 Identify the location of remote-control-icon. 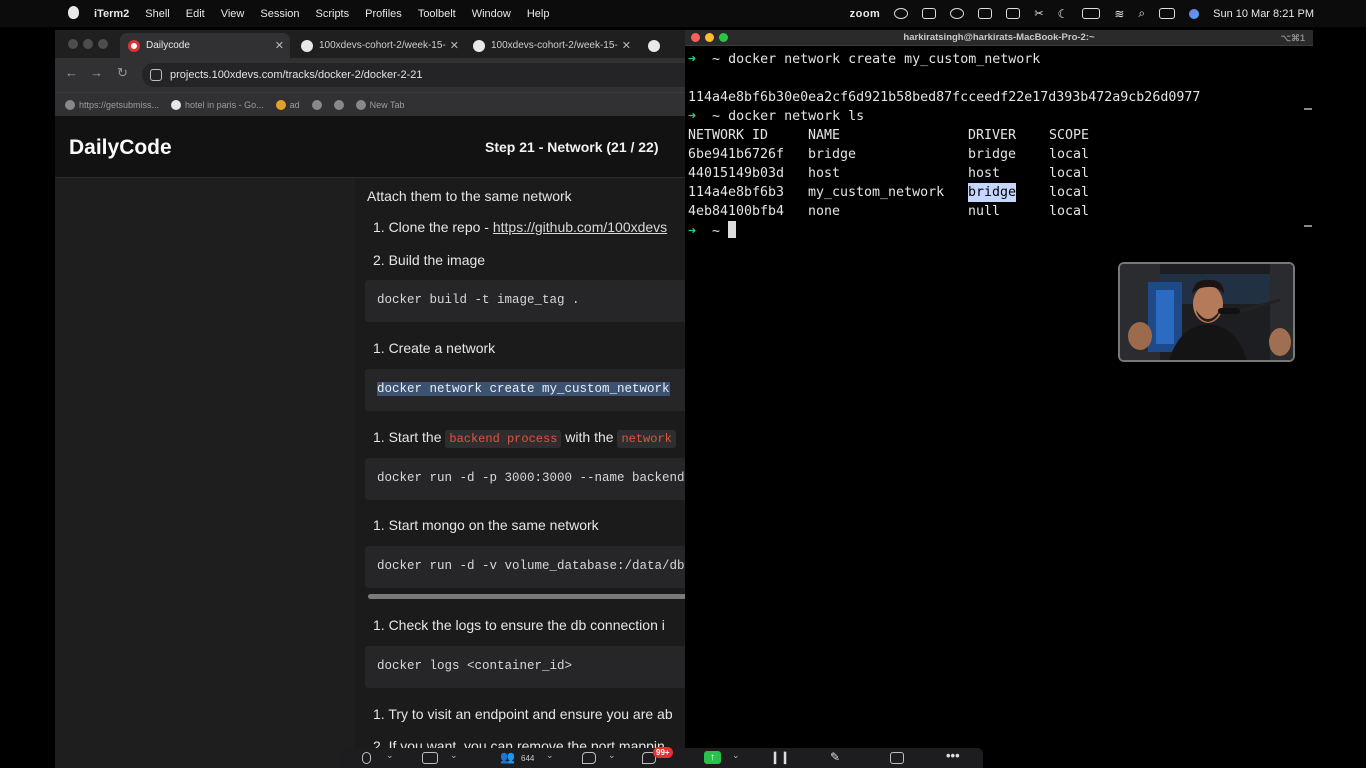
(897, 758).